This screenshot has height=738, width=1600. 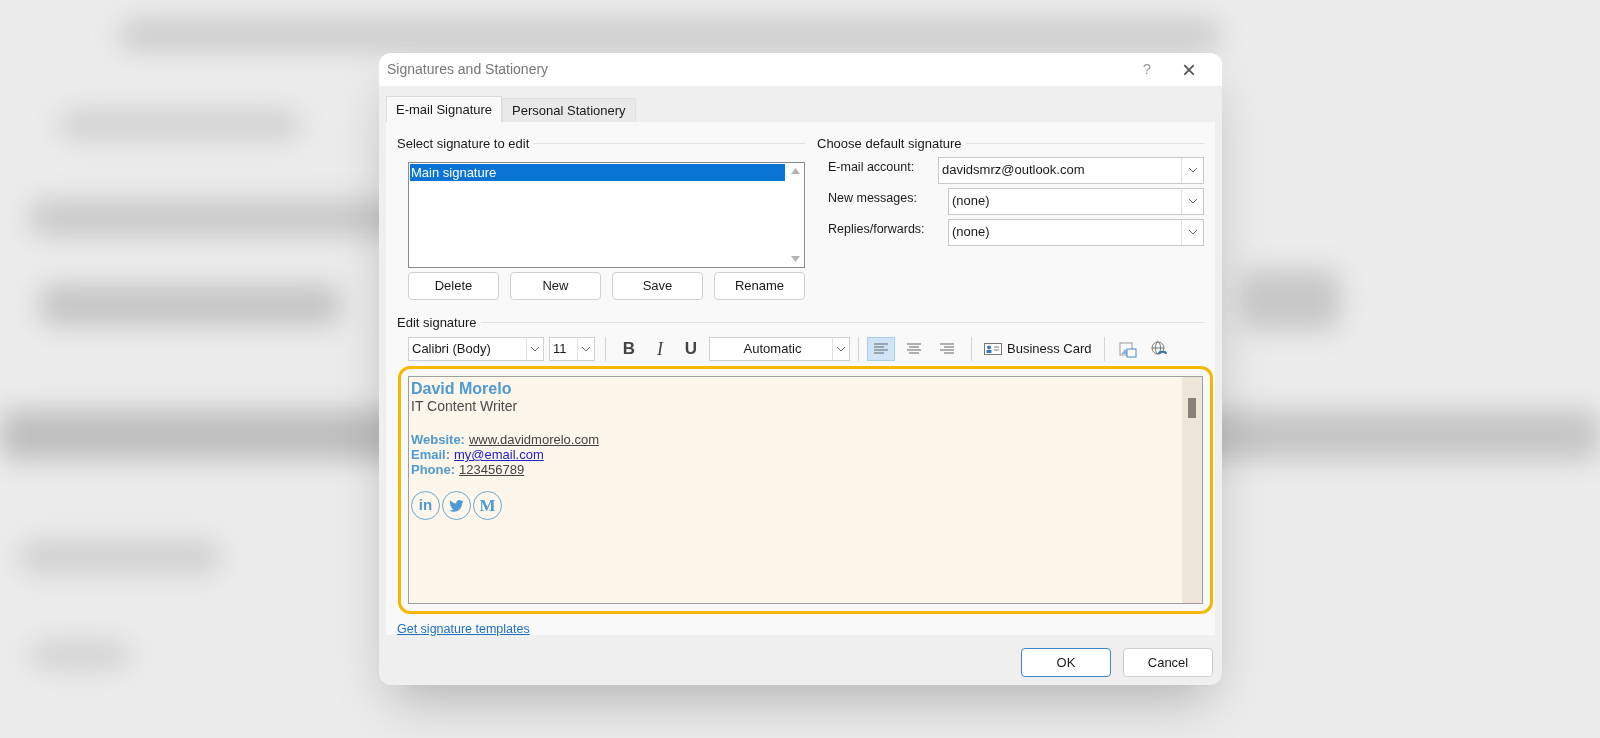 I want to click on section-heading: Select signature to edit, so click(x=463, y=144).